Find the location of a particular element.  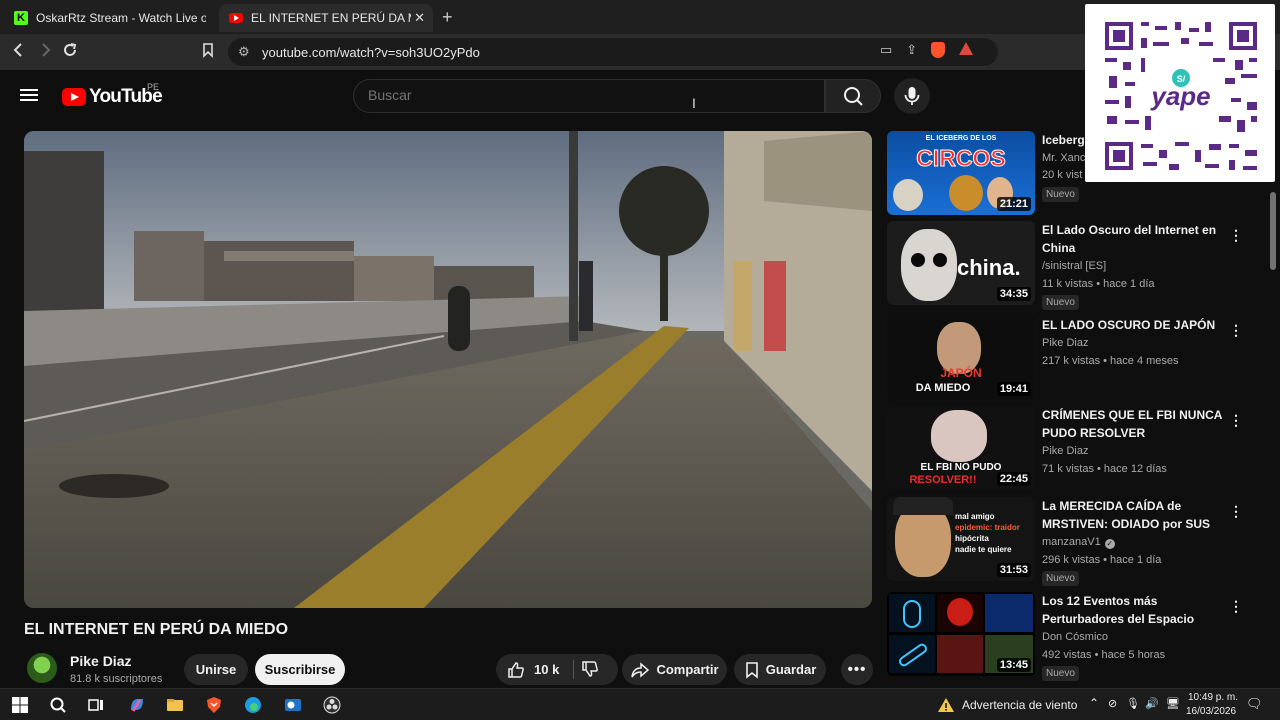

channel-name: Don Cósmico is located at coordinates (1075, 637).